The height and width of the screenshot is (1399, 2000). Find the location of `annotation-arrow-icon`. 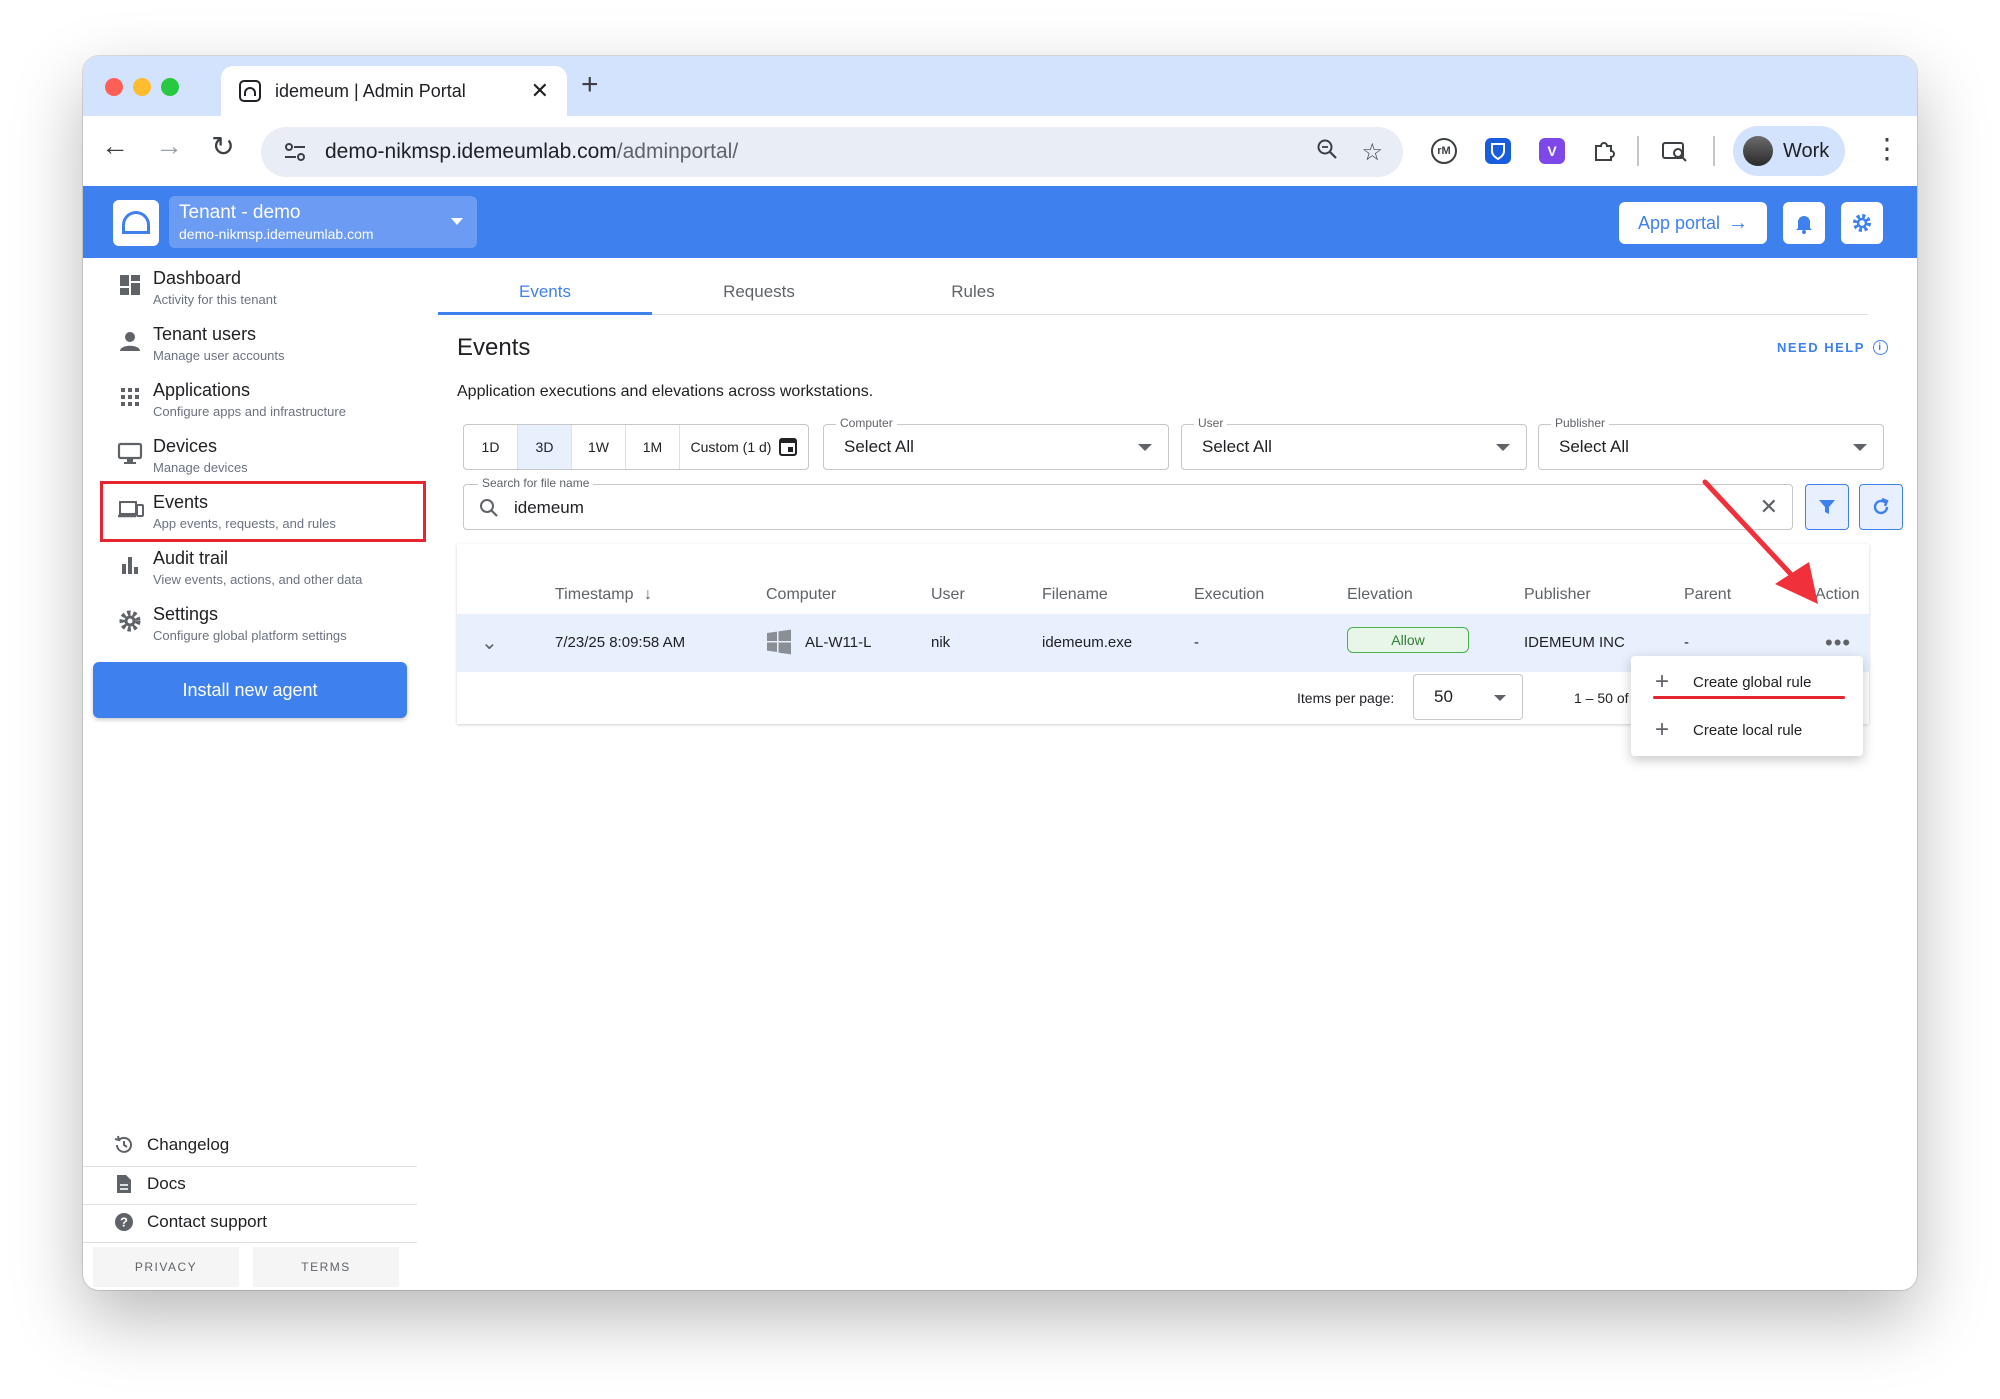

annotation-arrow-icon is located at coordinates (1760, 541).